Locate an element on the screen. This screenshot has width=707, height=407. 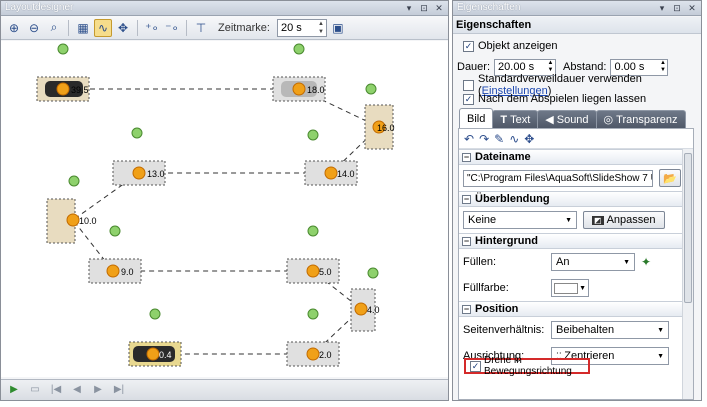
transition-icon: ◩ is located at coordinates (598, 220).